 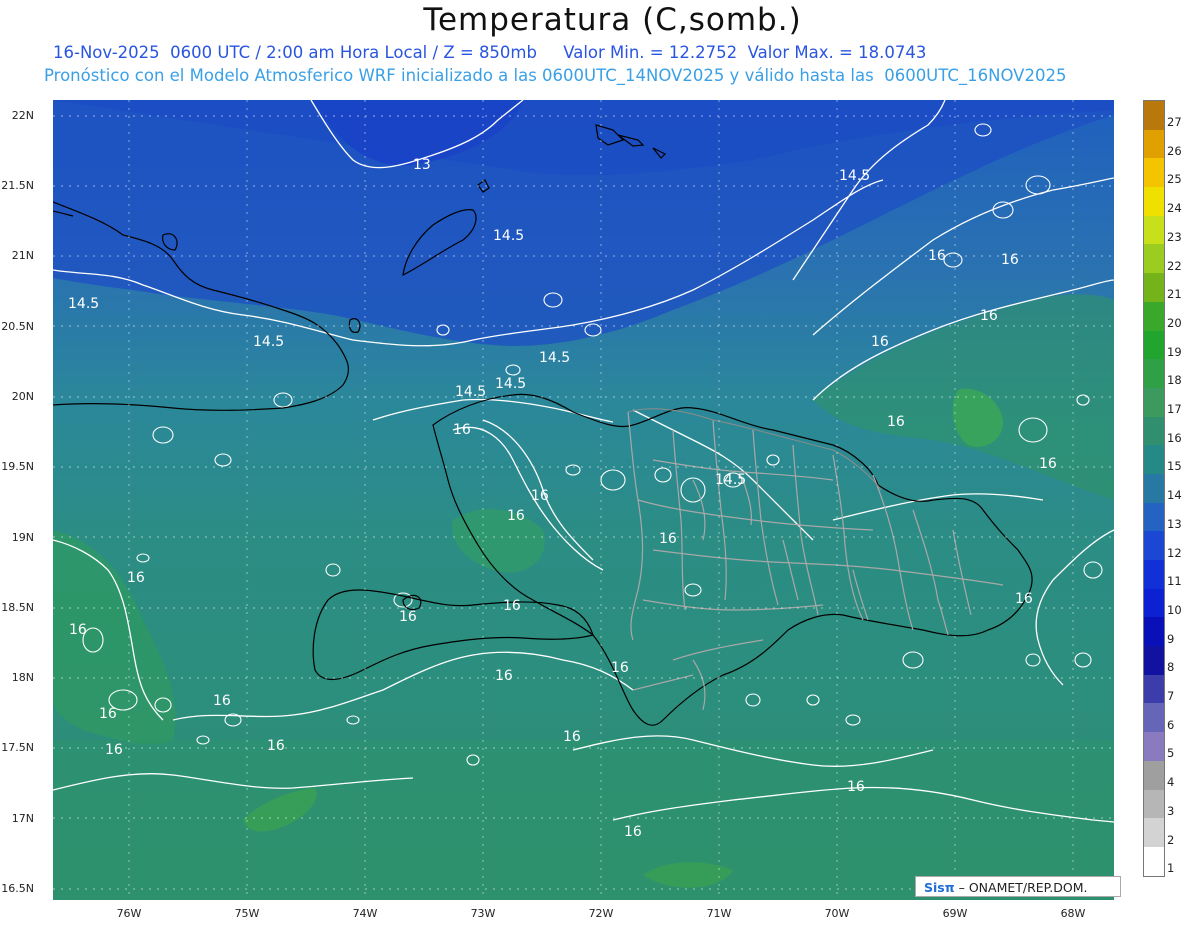 I want to click on lat-label: 20.5N, so click(x=17, y=326).